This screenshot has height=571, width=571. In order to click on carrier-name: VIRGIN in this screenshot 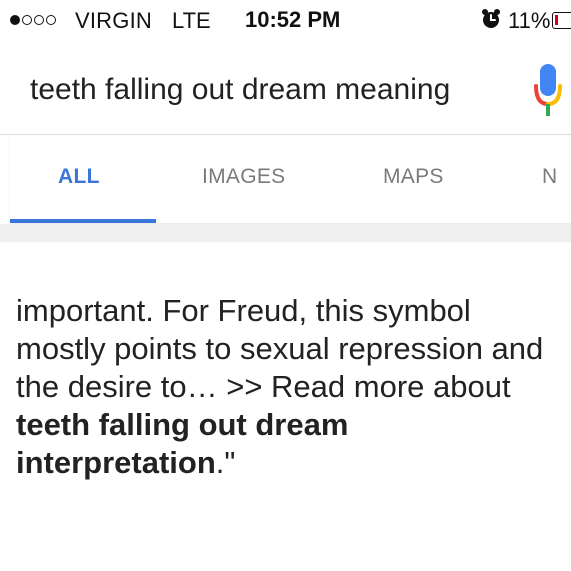, I will do `click(113, 20)`.